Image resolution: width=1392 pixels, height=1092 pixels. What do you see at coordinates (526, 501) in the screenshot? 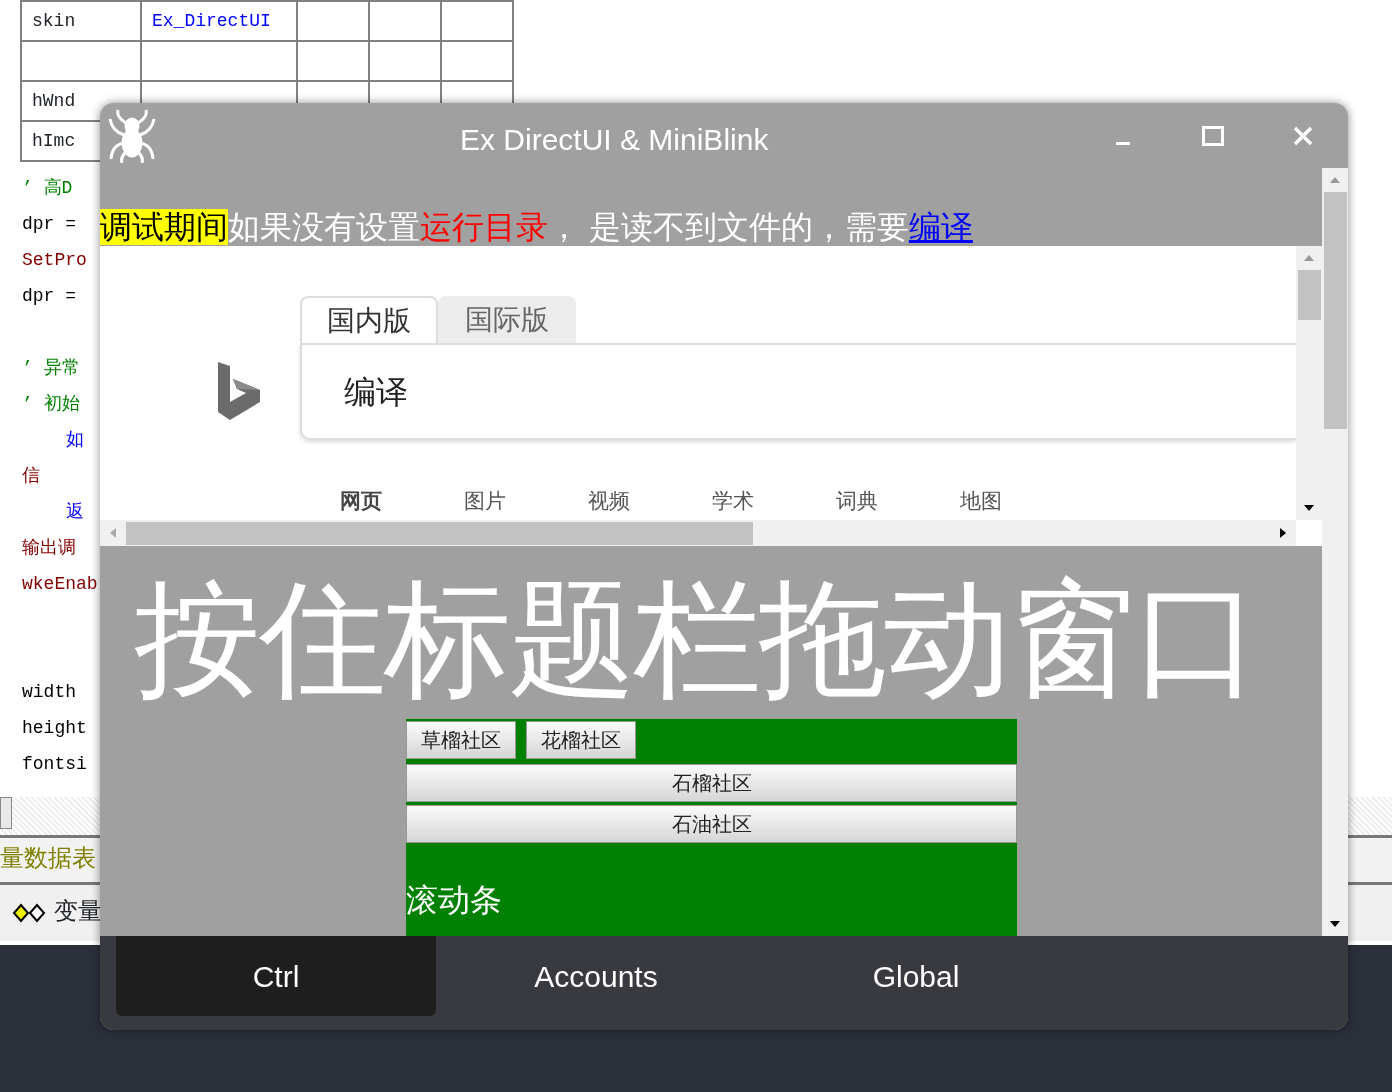
I see `search-category-tab: 图片` at bounding box center [526, 501].